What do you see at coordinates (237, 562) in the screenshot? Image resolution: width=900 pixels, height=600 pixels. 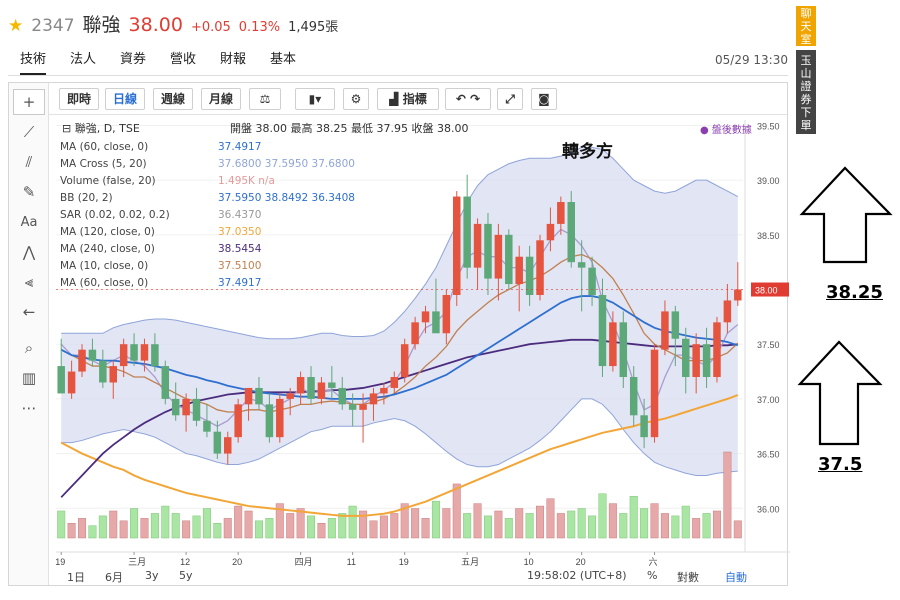 I see `x-tick-label: 20` at bounding box center [237, 562].